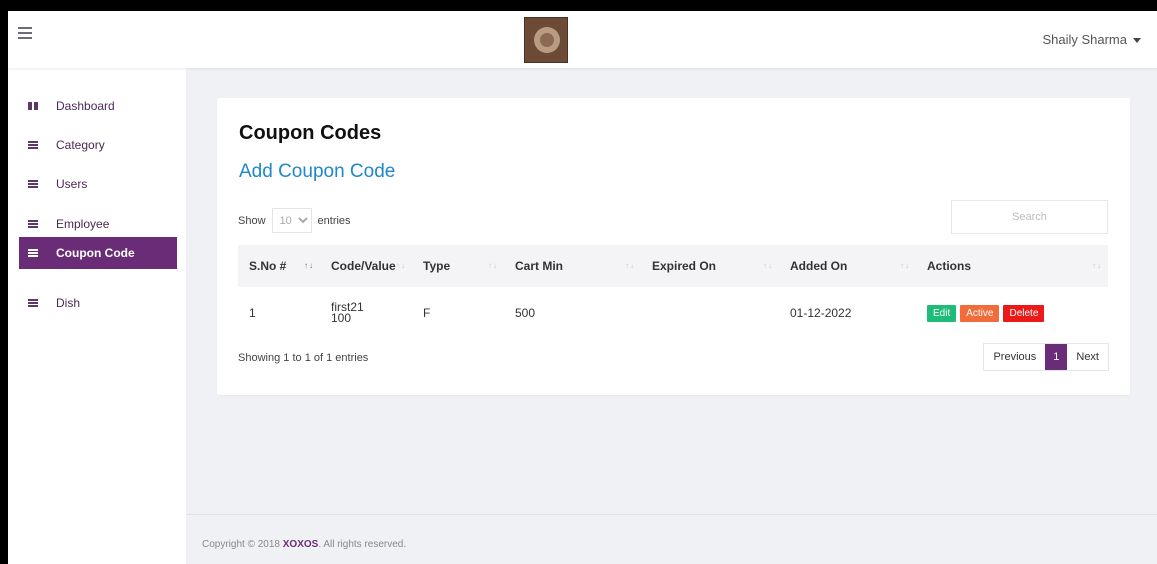  Describe the element at coordinates (25, 33) in the screenshot. I see `menu-toggle-icon` at that location.